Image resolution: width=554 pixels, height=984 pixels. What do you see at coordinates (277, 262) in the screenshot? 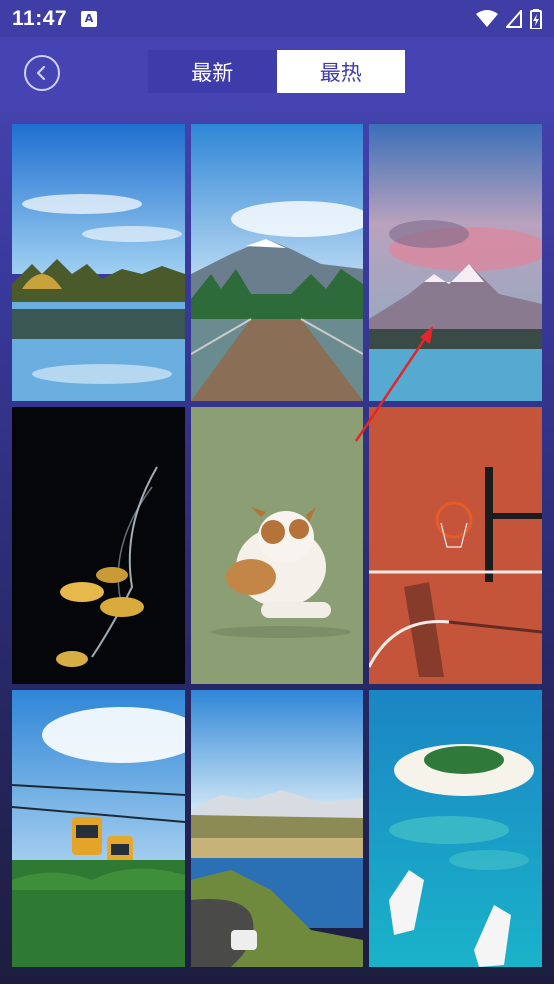
I see `wallpaper-boardwalk-bridge` at bounding box center [277, 262].